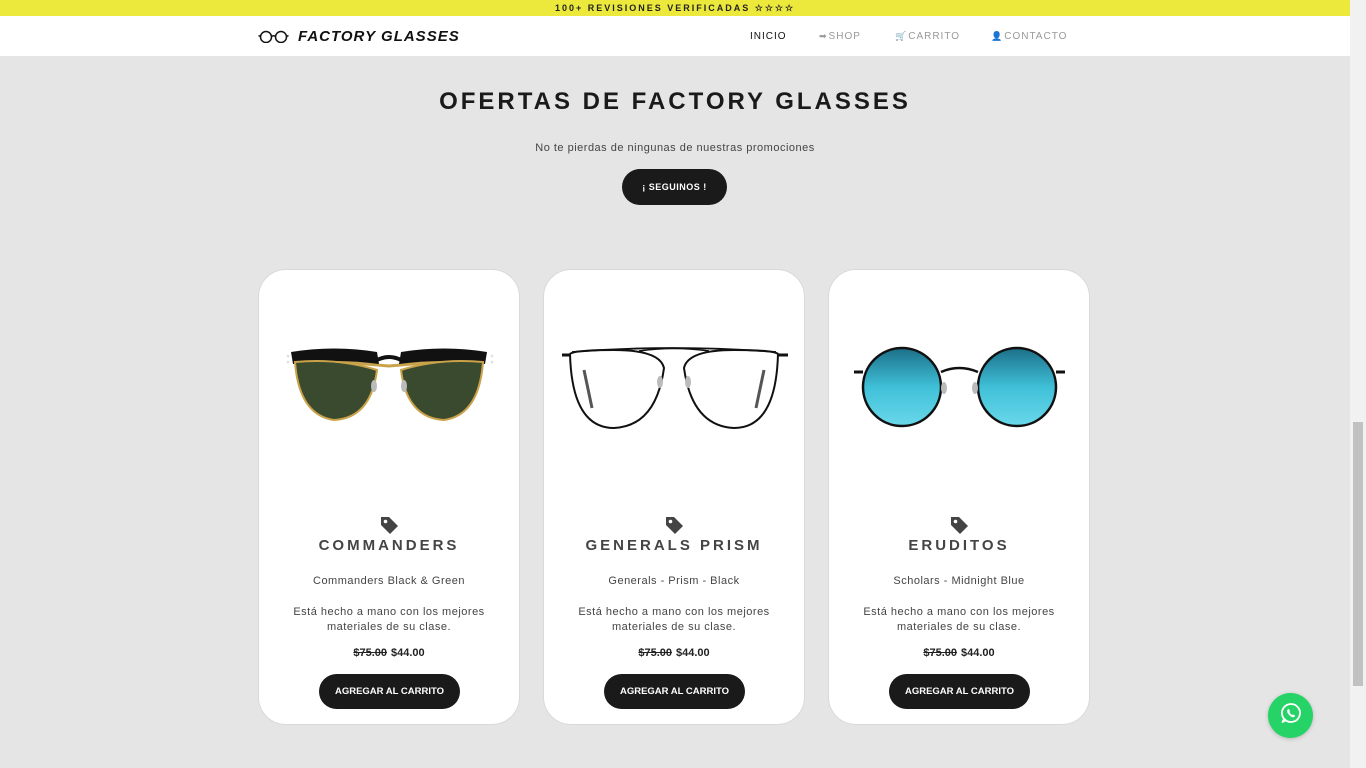 The height and width of the screenshot is (768, 1366). Describe the element at coordinates (389, 545) in the screenshot. I see `product-name: COMMANDERS` at that location.